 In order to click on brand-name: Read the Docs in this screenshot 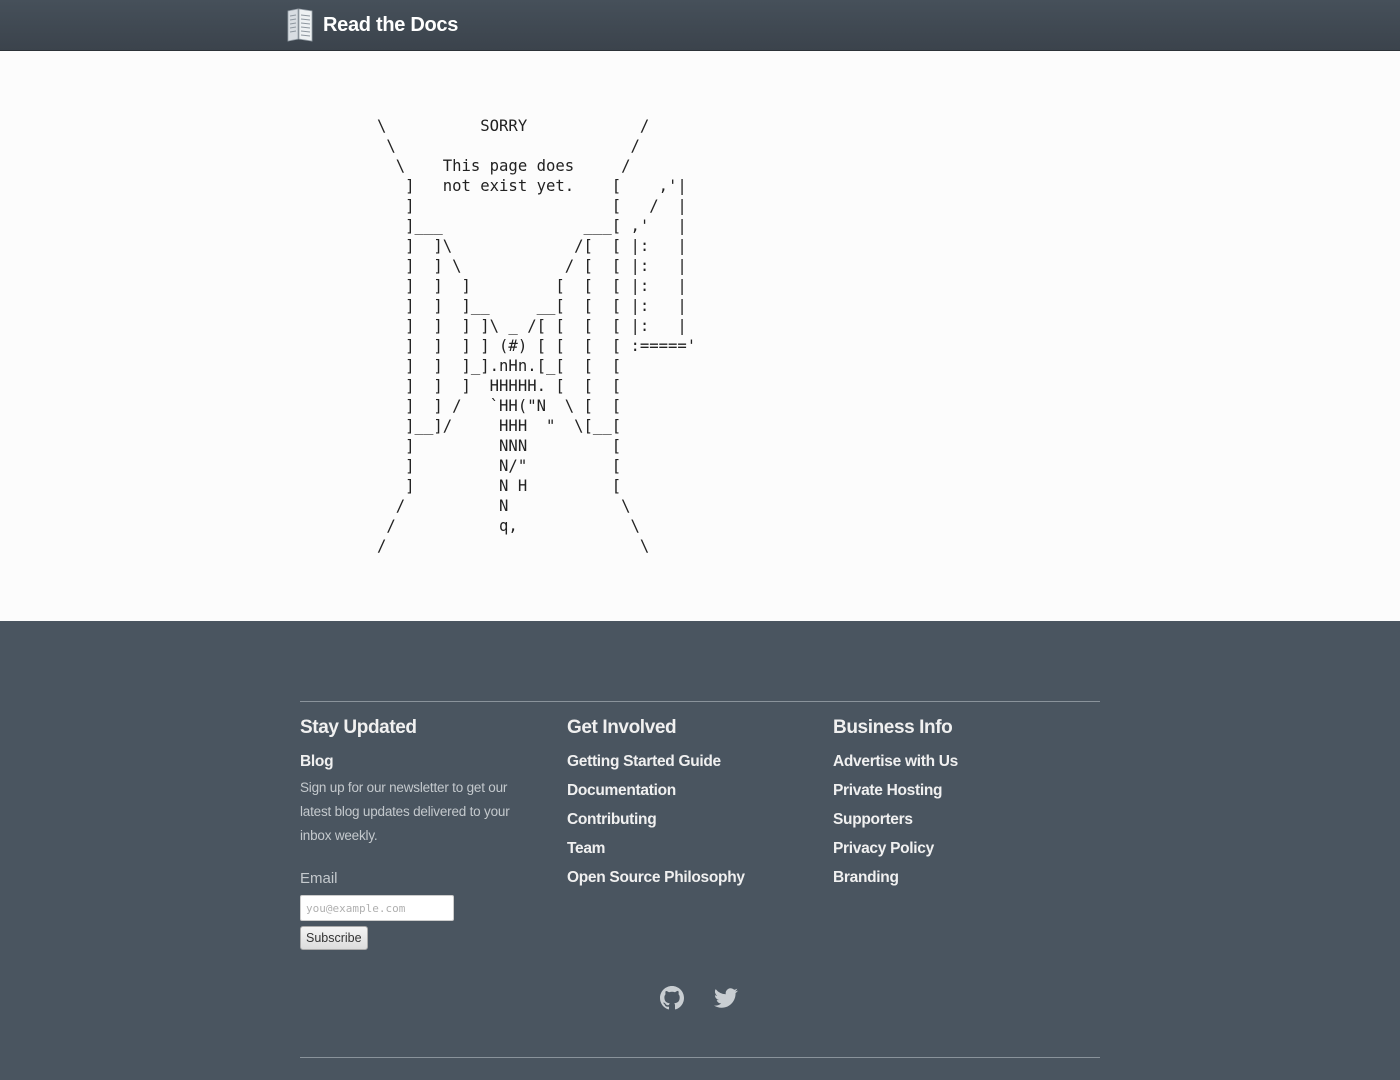, I will do `click(391, 24)`.